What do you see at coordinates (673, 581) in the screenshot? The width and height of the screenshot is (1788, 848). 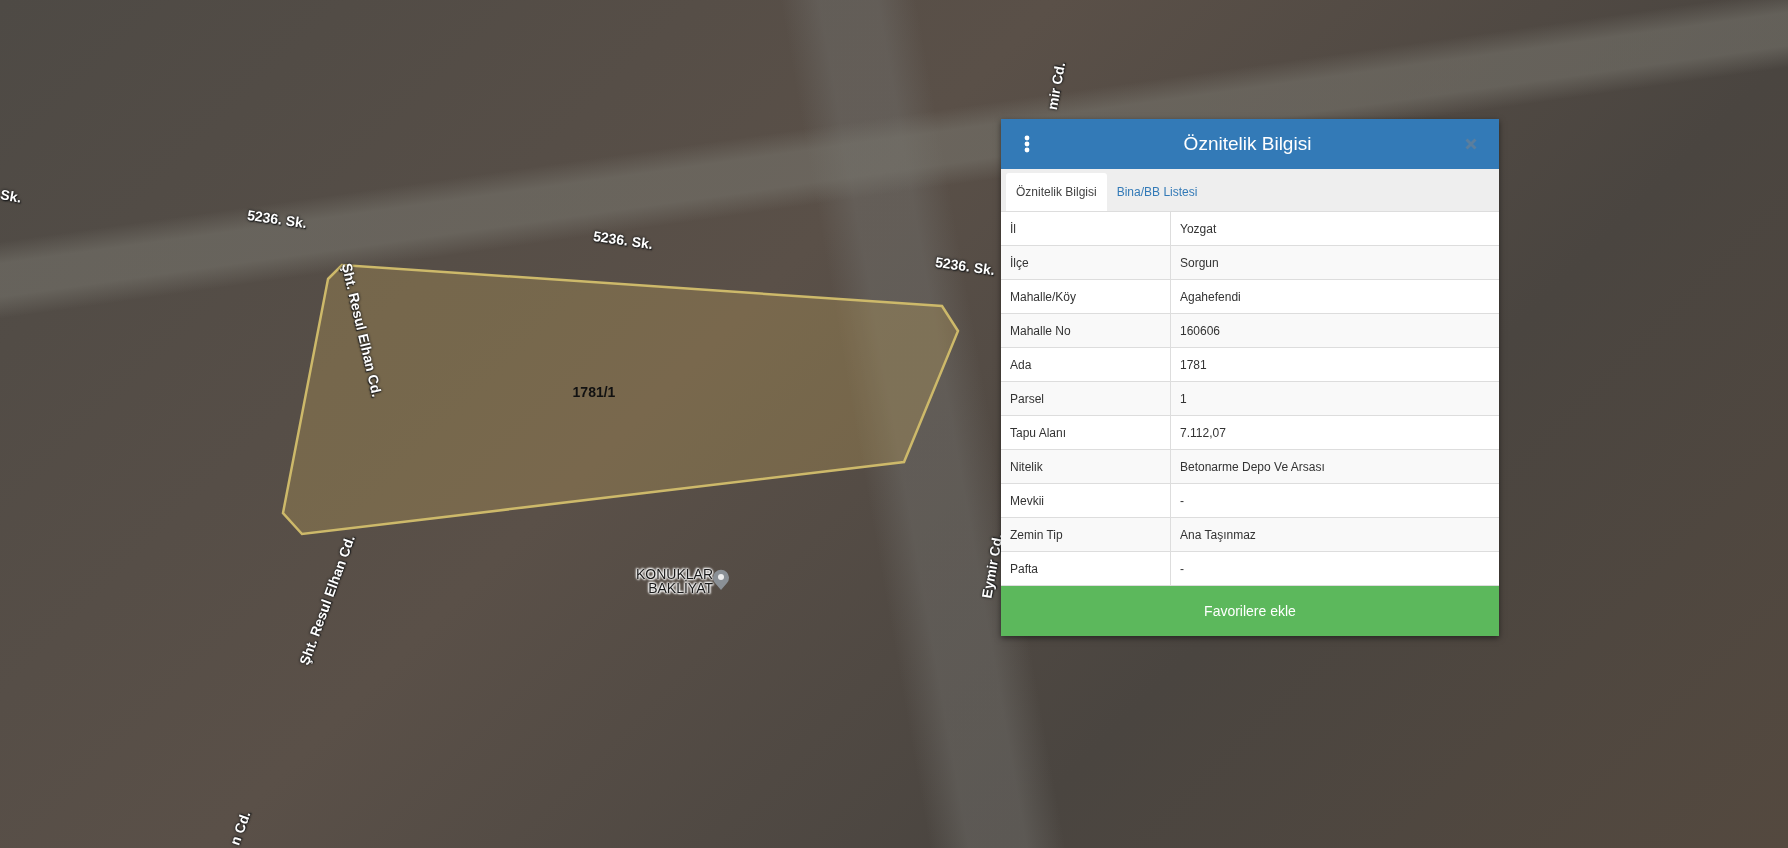 I see `place-label: KONUKLAR BAKLİYAT` at bounding box center [673, 581].